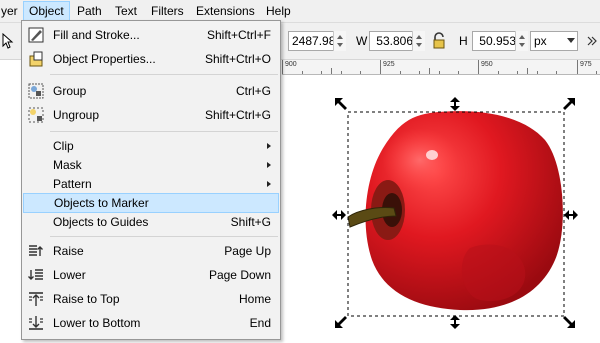 The image size is (600, 343). Describe the element at coordinates (36, 275) in the screenshot. I see `lower-icon` at that location.